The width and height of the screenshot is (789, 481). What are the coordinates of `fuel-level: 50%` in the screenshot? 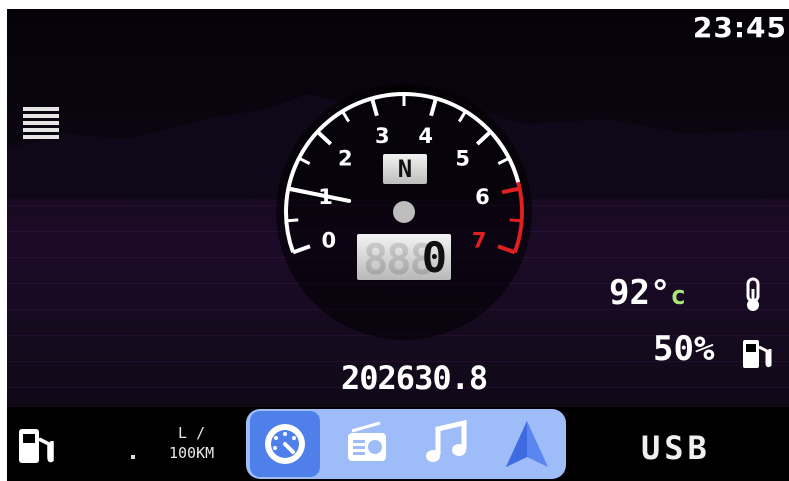 It's located at (684, 349).